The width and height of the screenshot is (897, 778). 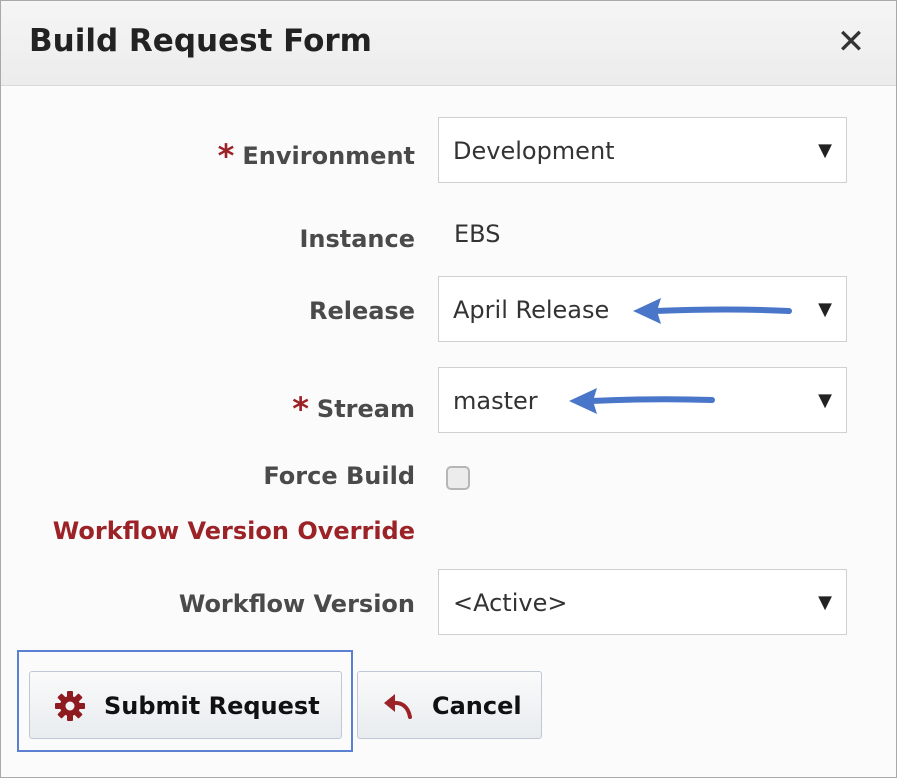 What do you see at coordinates (212, 706) in the screenshot?
I see `submit-request-label: Submit Request` at bounding box center [212, 706].